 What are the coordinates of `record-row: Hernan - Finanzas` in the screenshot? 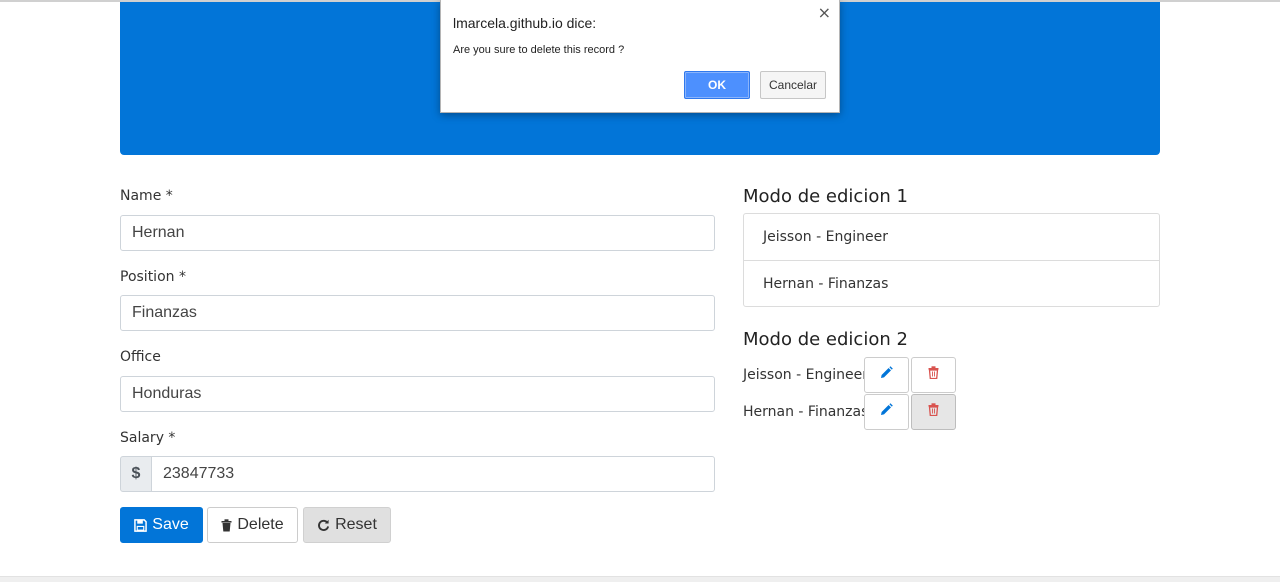 It's located at (850, 412).